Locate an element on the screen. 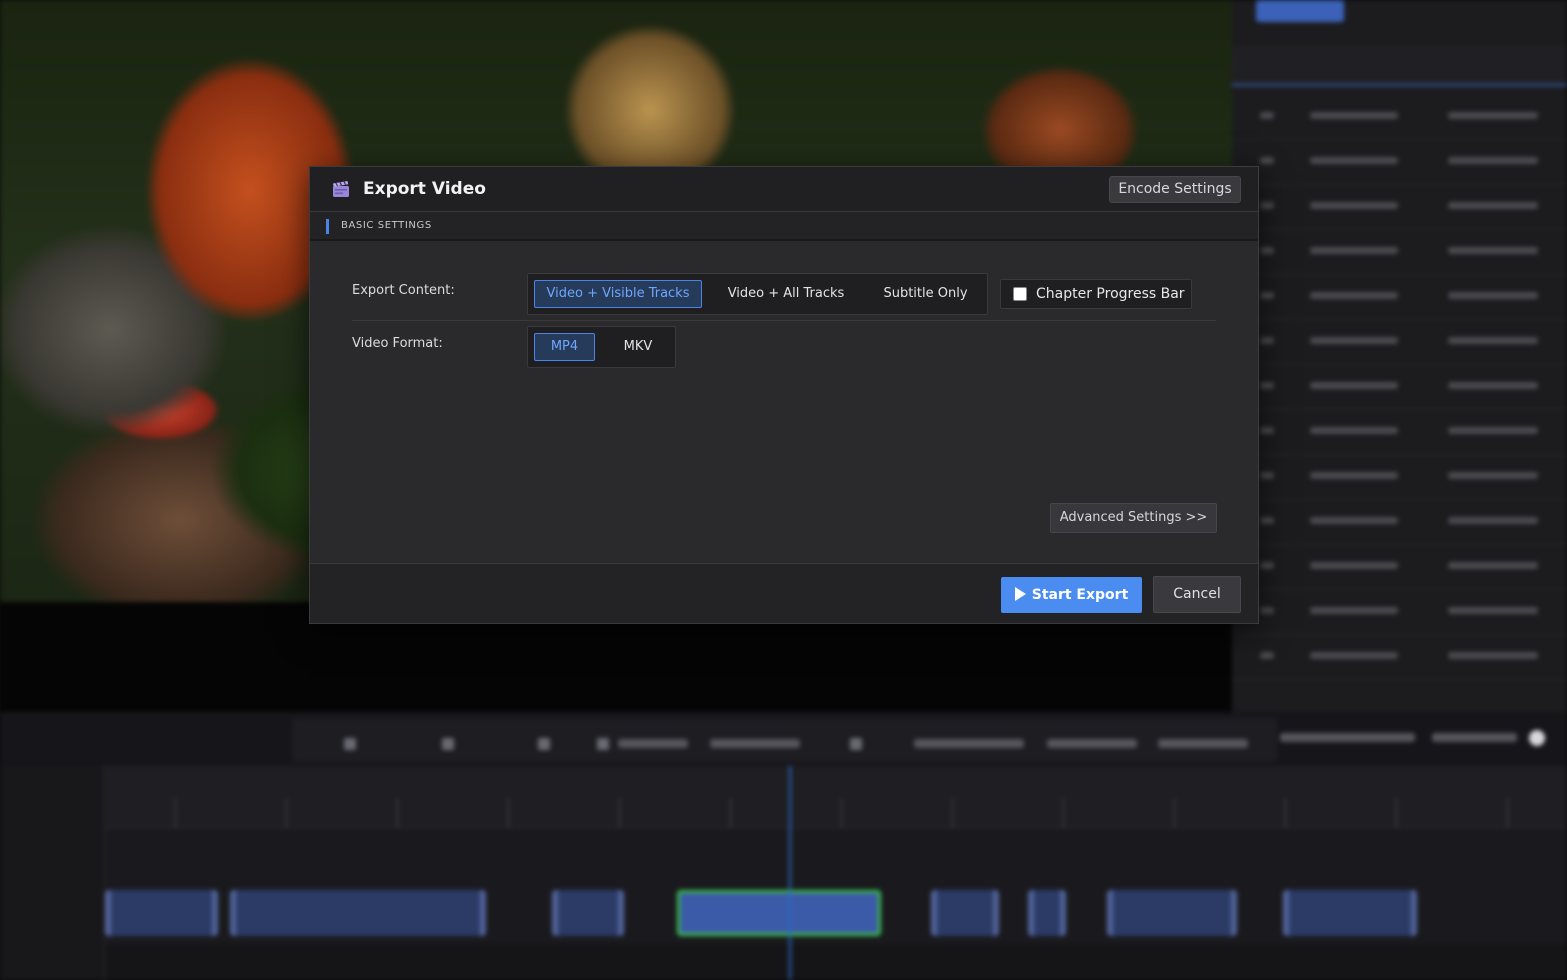 Image resolution: width=1567 pixels, height=980 pixels. time-readout is located at coordinates (1347, 737).